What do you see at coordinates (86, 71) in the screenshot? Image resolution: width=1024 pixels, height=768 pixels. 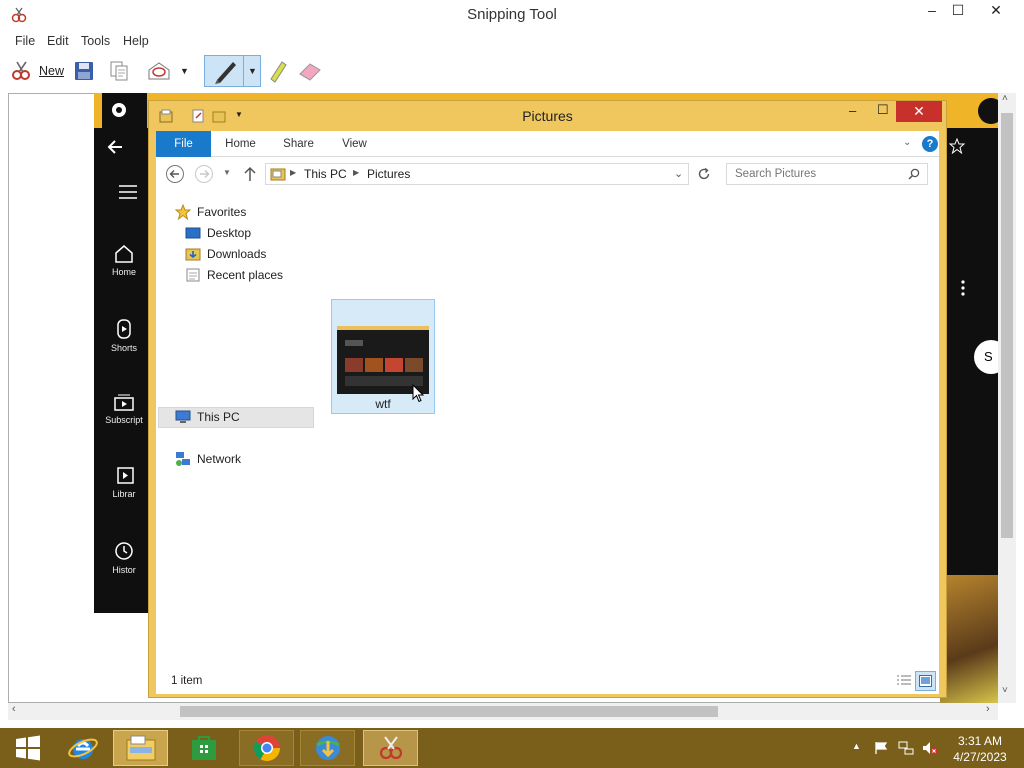 I see `save-button` at bounding box center [86, 71].